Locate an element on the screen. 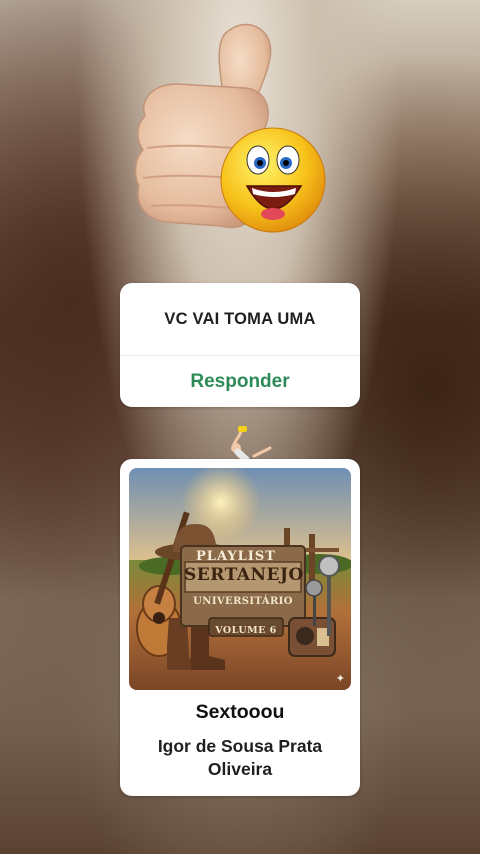 The image size is (480, 854). reply-button: Responder is located at coordinates (240, 381).